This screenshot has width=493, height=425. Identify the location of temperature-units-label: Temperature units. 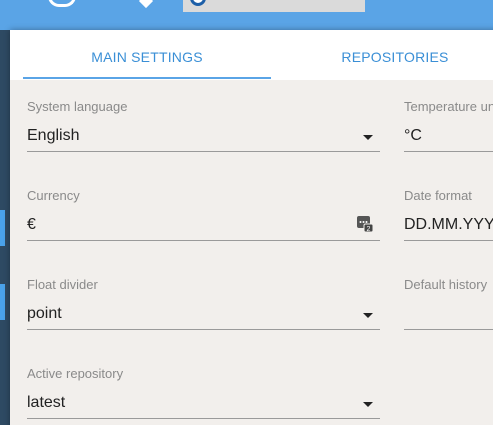
(448, 106).